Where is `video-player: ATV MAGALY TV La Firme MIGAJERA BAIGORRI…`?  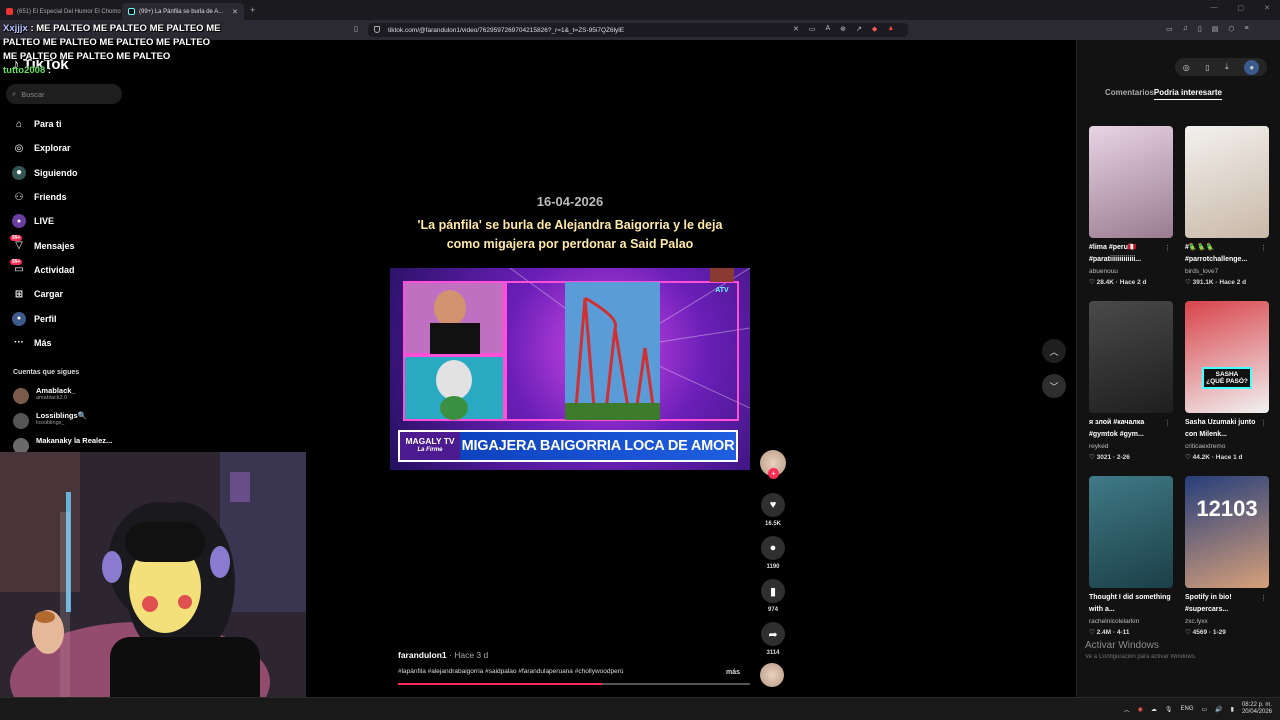 video-player: ATV MAGALY TV La Firme MIGAJERA BAIGORRI… is located at coordinates (570, 369).